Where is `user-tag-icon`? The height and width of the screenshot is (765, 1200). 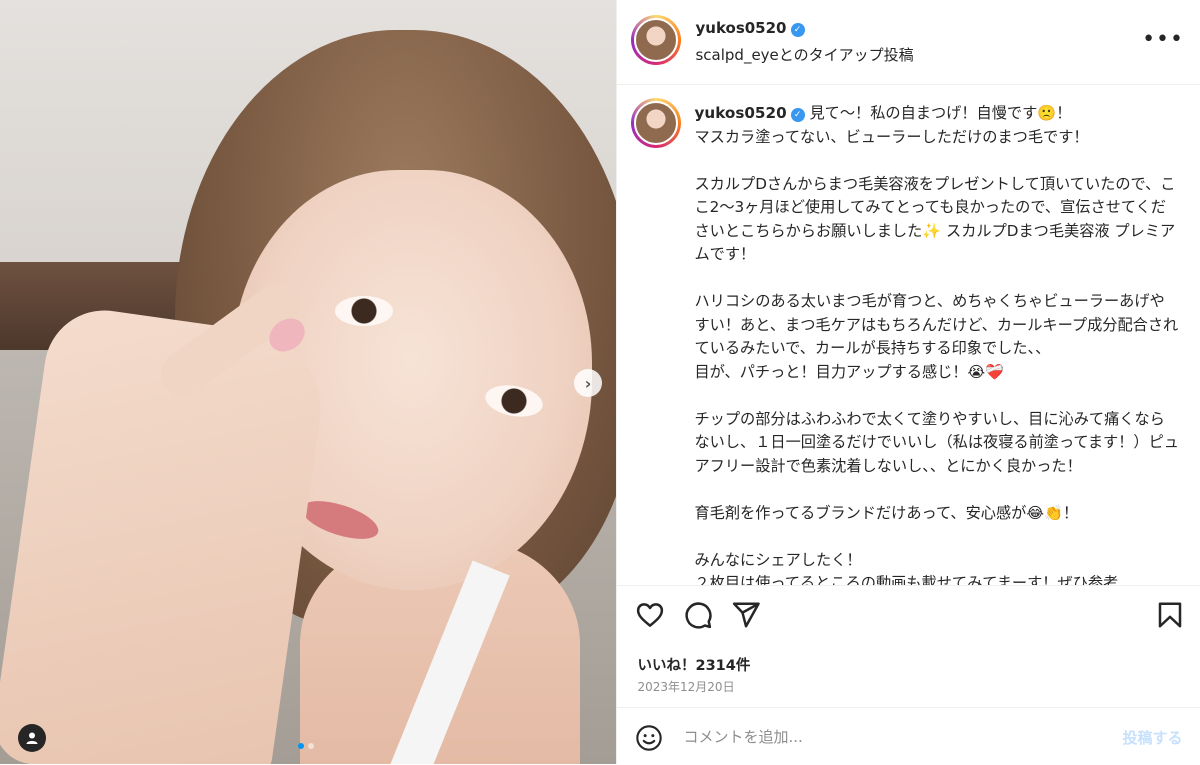
user-tag-icon is located at coordinates (32, 738).